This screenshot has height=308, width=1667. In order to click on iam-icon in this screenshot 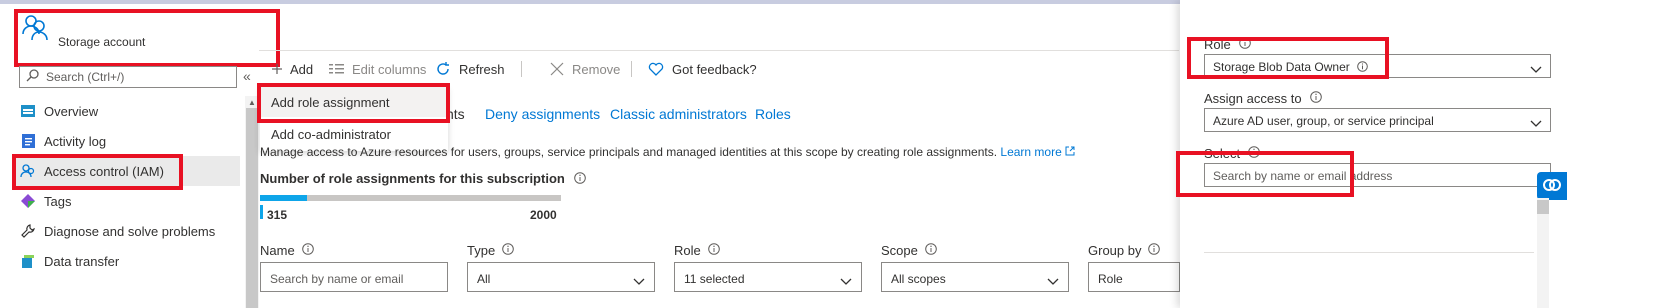, I will do `click(28, 171)`.